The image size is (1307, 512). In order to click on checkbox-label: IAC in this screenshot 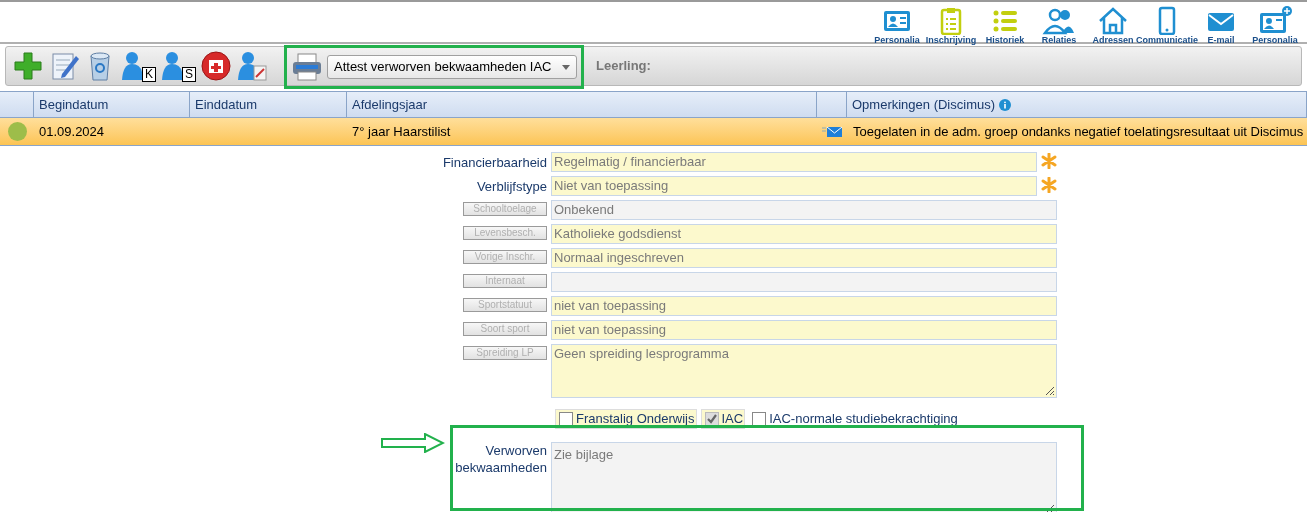, I will do `click(732, 419)`.